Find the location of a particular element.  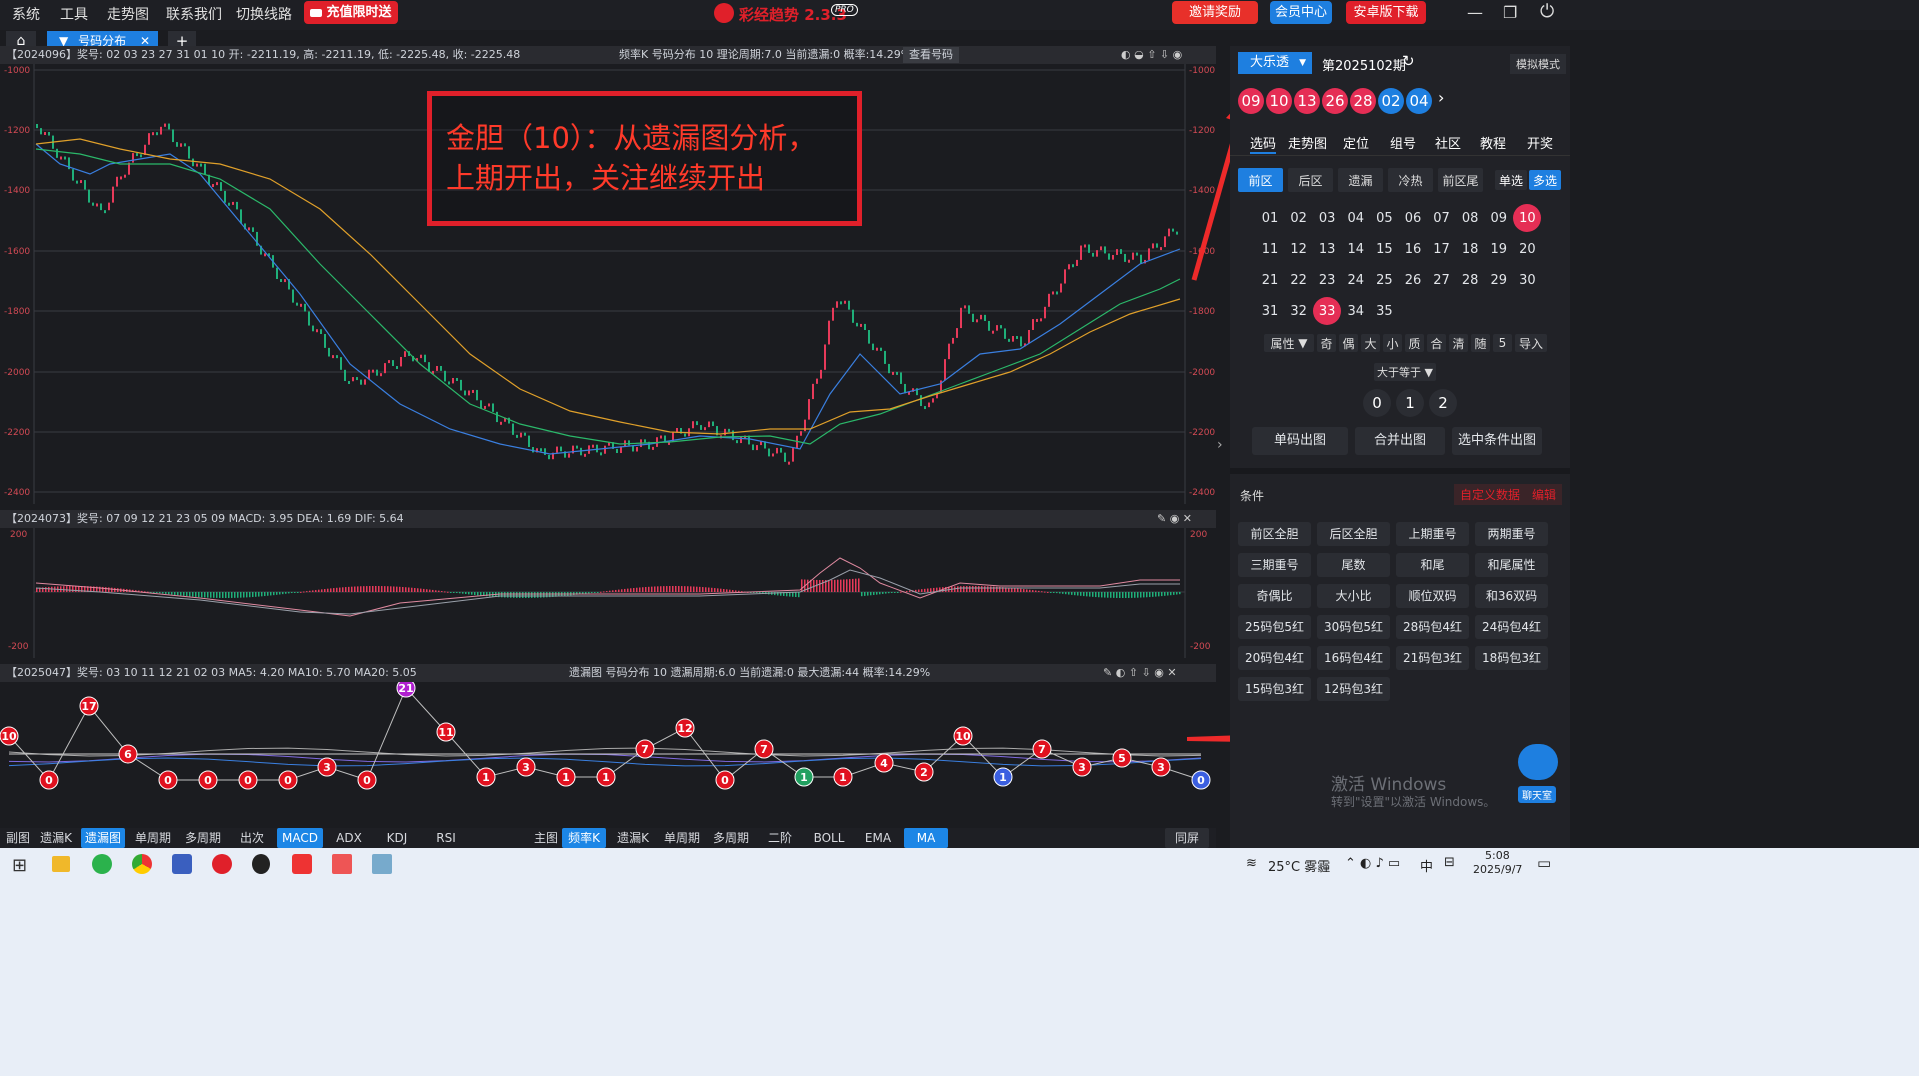

menu-system: 系统 is located at coordinates (26, 15).